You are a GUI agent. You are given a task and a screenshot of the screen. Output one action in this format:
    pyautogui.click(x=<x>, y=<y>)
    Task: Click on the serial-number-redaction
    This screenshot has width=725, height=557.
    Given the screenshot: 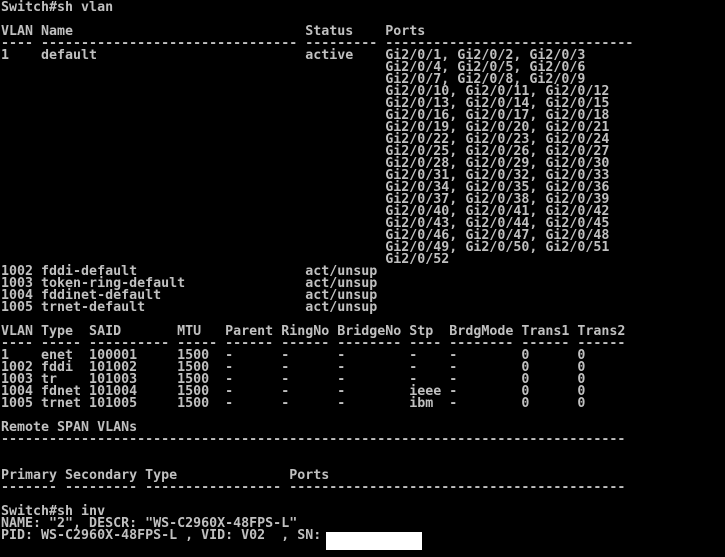 What is the action you would take?
    pyautogui.click(x=374, y=541)
    